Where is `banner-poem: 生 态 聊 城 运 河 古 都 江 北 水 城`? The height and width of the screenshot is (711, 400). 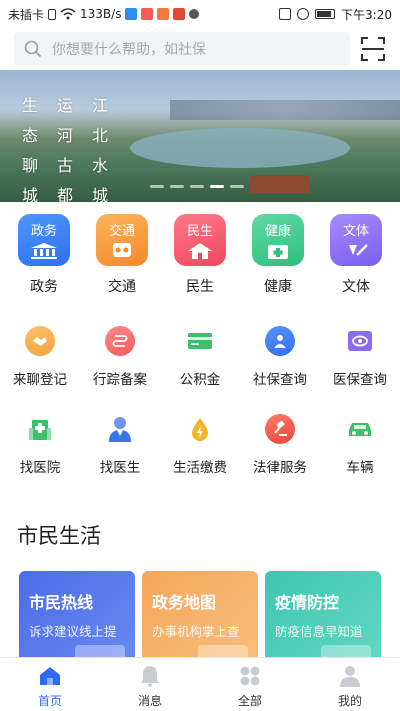 banner-poem: 生 态 聊 城 运 河 古 都 江 北 水 城 is located at coordinates (65, 147).